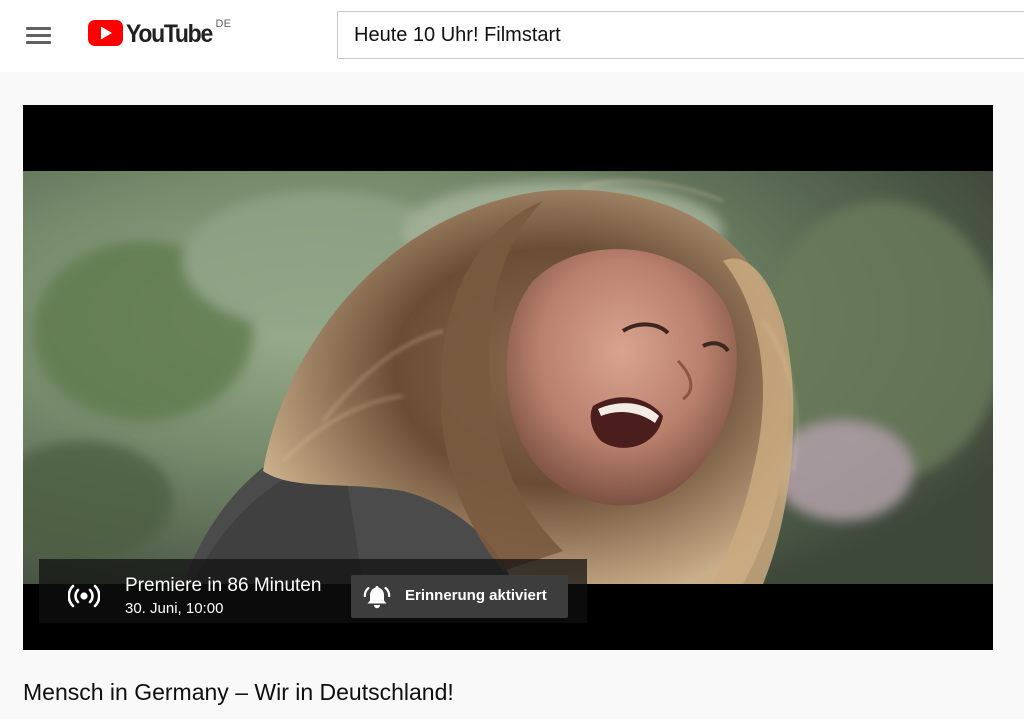 The image size is (1024, 719). What do you see at coordinates (457, 34) in the screenshot?
I see `search-query: Heute 10 Uhr! Filmstart` at bounding box center [457, 34].